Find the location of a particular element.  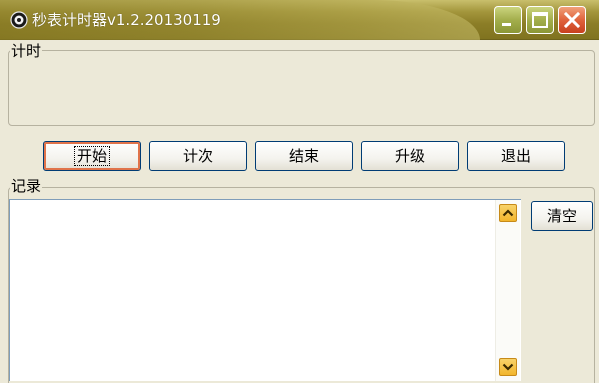

scroll-down-icon is located at coordinates (508, 367).